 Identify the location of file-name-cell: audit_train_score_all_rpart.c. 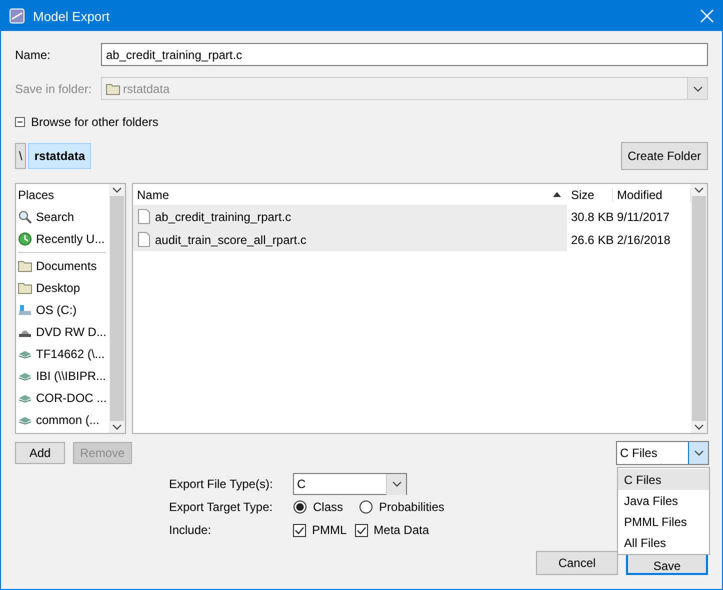
(350, 239).